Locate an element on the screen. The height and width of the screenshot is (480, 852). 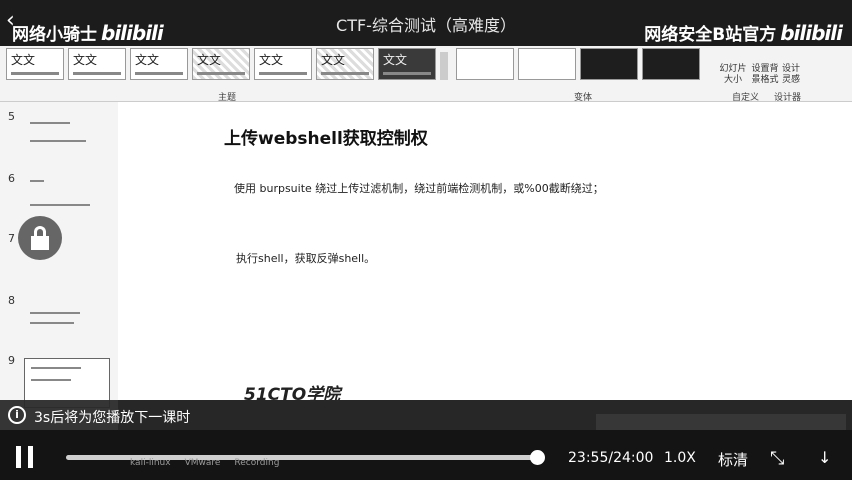
watermark-left-text: 网络小骑士 is located at coordinates (54, 35).